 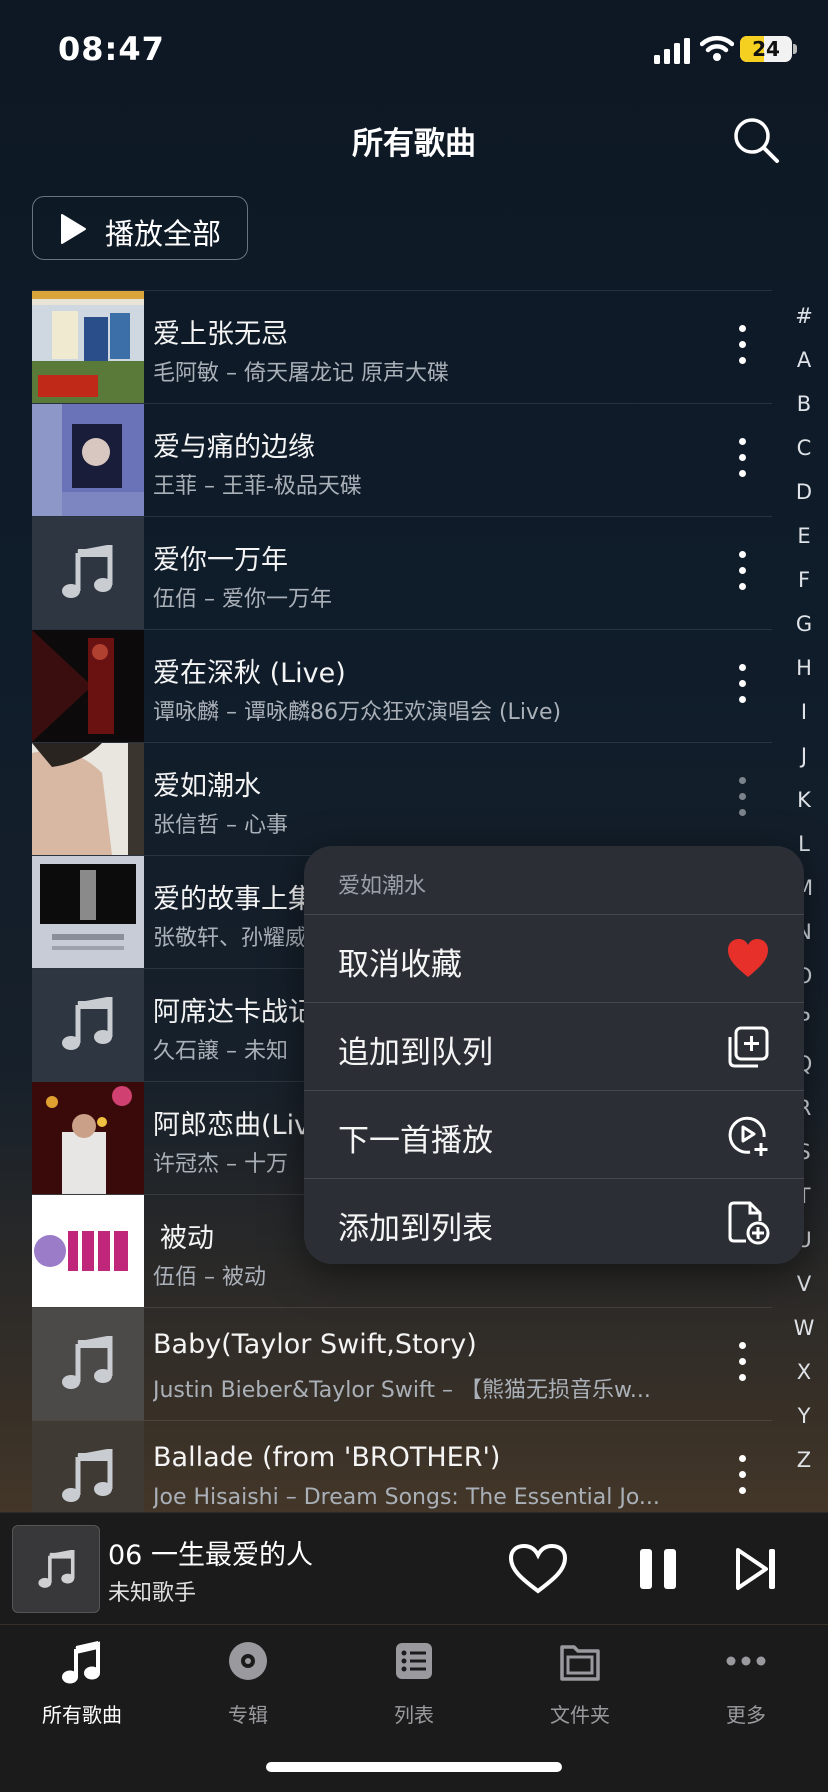 I want to click on page-title: 所有歌曲, so click(x=414, y=144).